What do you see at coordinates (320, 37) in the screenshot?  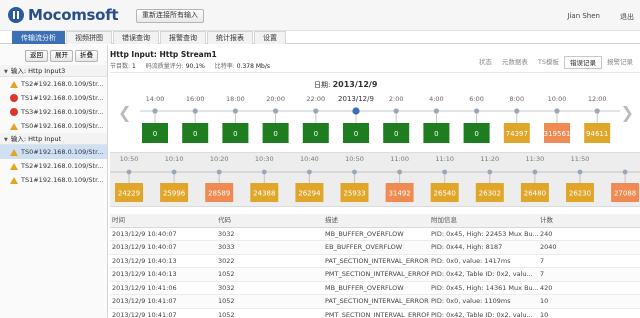 I see `main-tabs: 传输流分析 视频拼图 错误查询 报警查询 统计报表 设置` at bounding box center [320, 37].